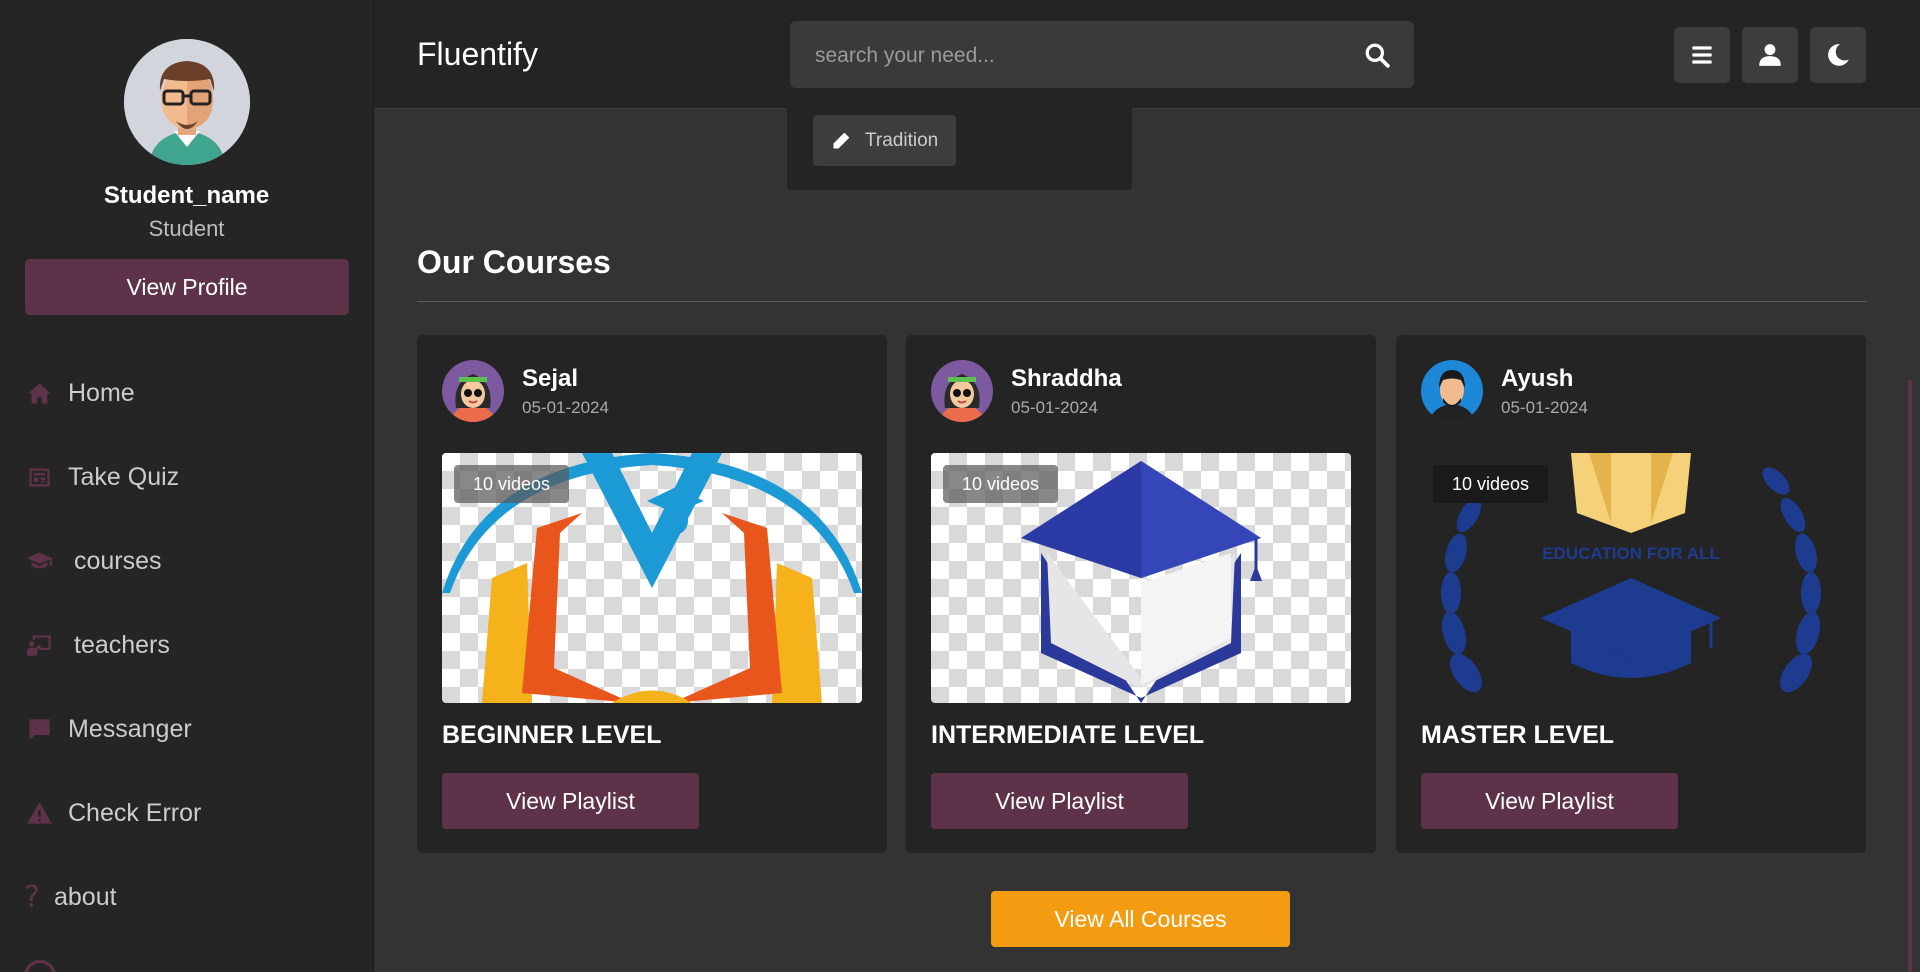  What do you see at coordinates (1066, 379) in the screenshot?
I see `author-name: Shraddha` at bounding box center [1066, 379].